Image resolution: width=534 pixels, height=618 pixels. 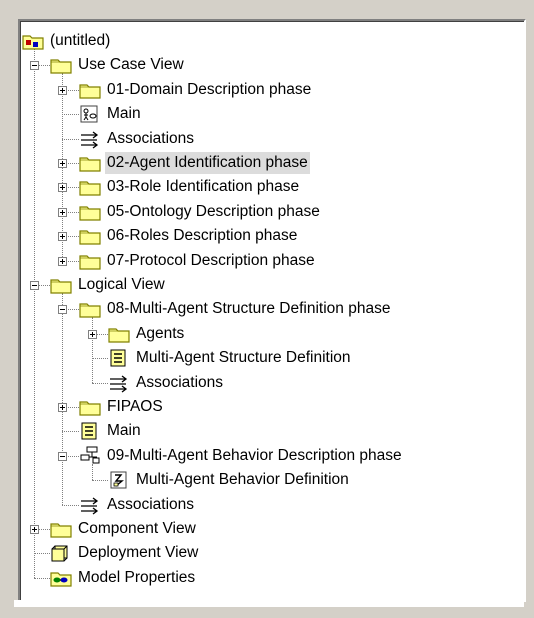 What do you see at coordinates (90, 456) in the screenshot?
I see `package-icon` at bounding box center [90, 456].